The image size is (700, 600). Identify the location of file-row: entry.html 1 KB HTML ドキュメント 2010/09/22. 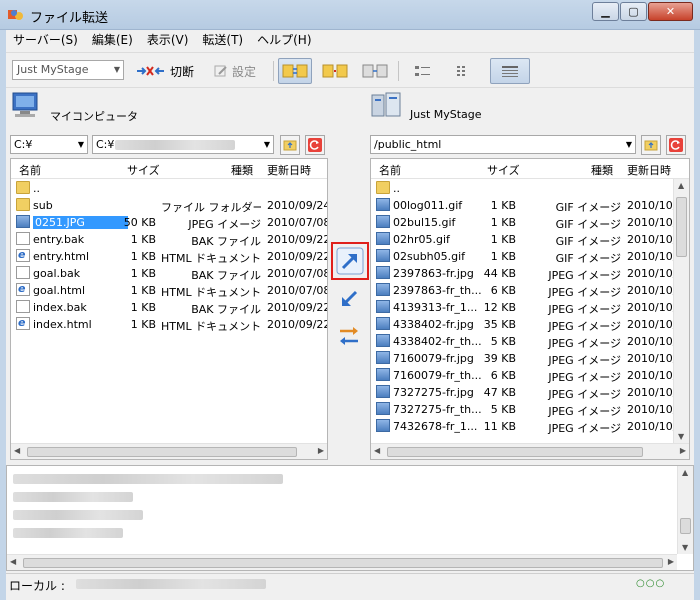
(169, 256).